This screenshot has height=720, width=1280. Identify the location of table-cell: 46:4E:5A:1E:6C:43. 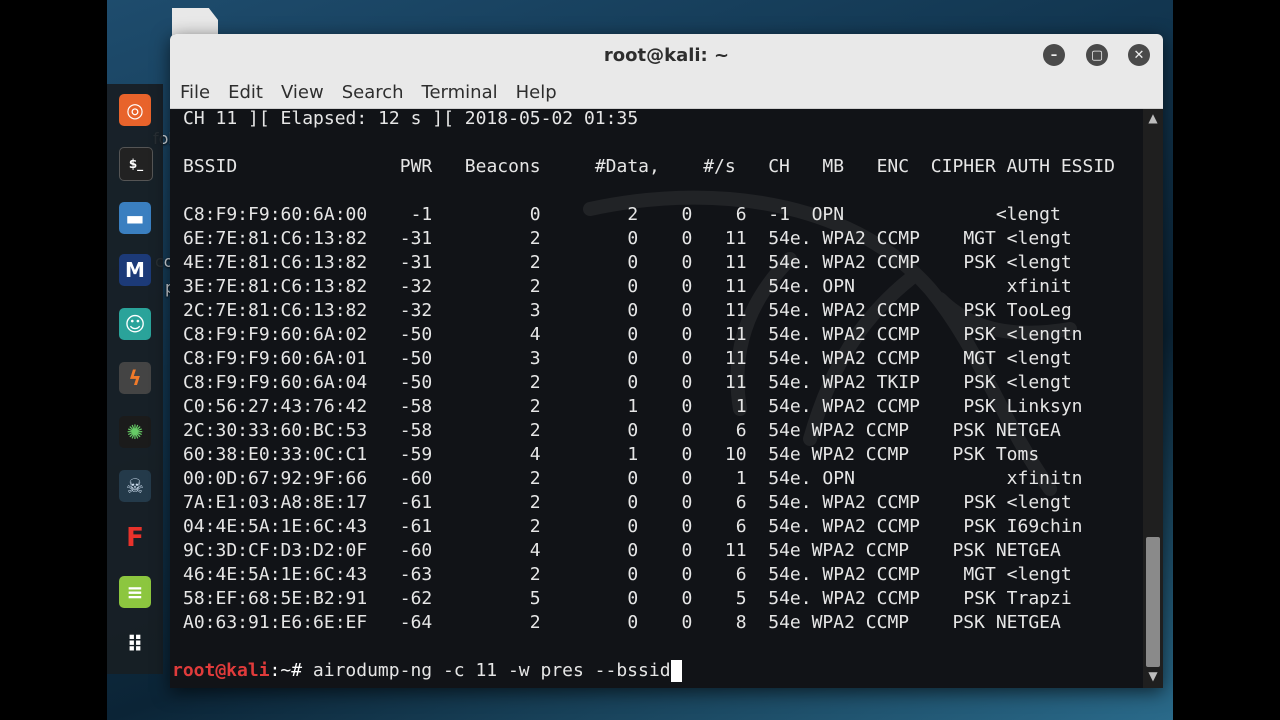
(286, 574).